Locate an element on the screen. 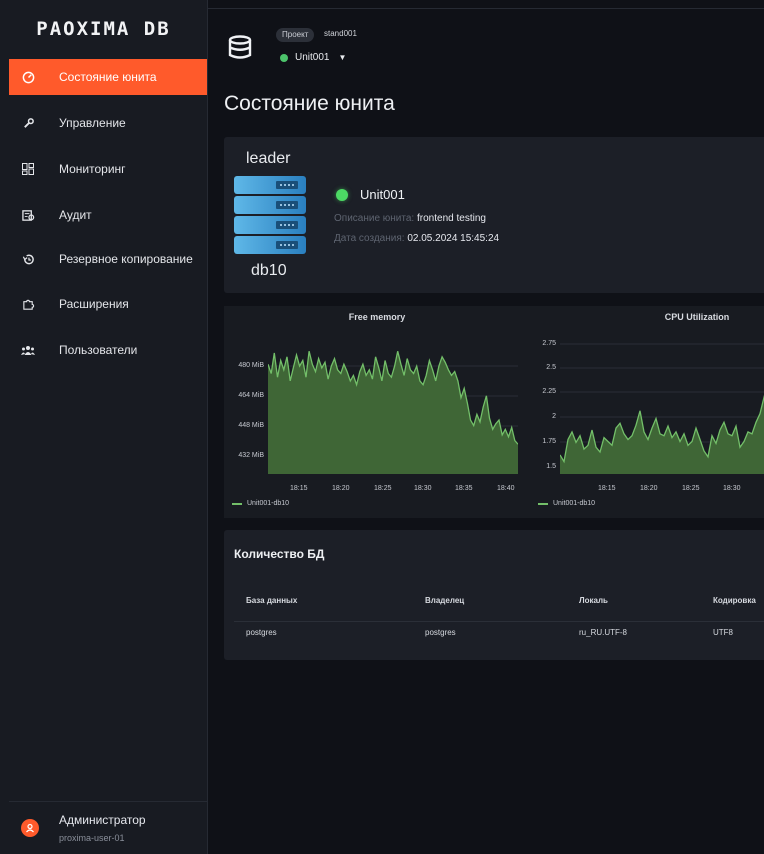 The image size is (764, 854). unit-name-row: Unit001 is located at coordinates (370, 194).